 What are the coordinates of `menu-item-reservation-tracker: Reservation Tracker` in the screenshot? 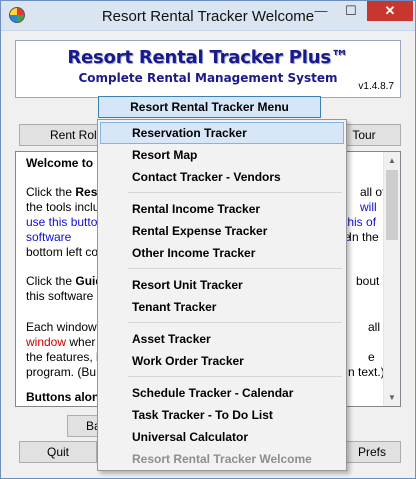 It's located at (222, 133).